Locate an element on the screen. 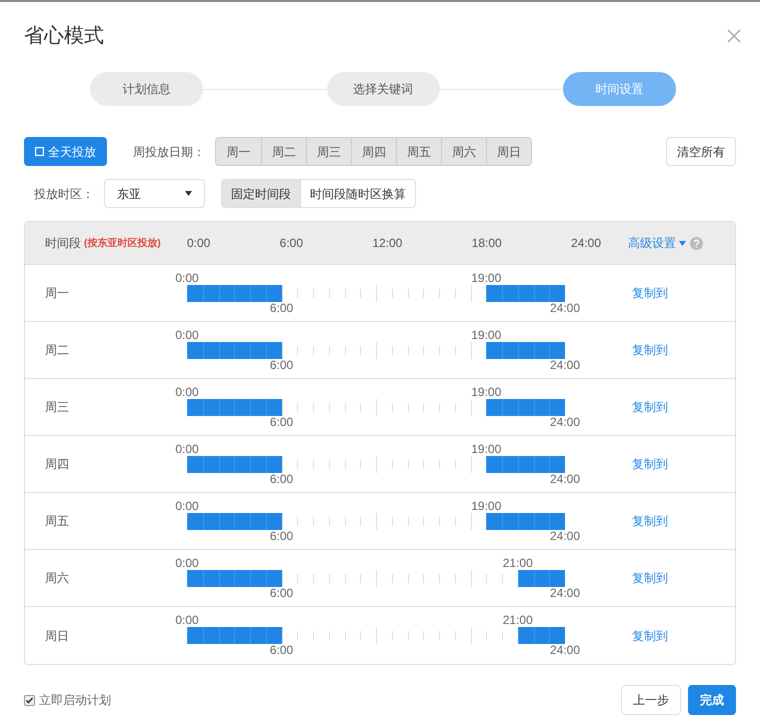 The image size is (760, 724). end-time-label: 6:00 is located at coordinates (282, 479).